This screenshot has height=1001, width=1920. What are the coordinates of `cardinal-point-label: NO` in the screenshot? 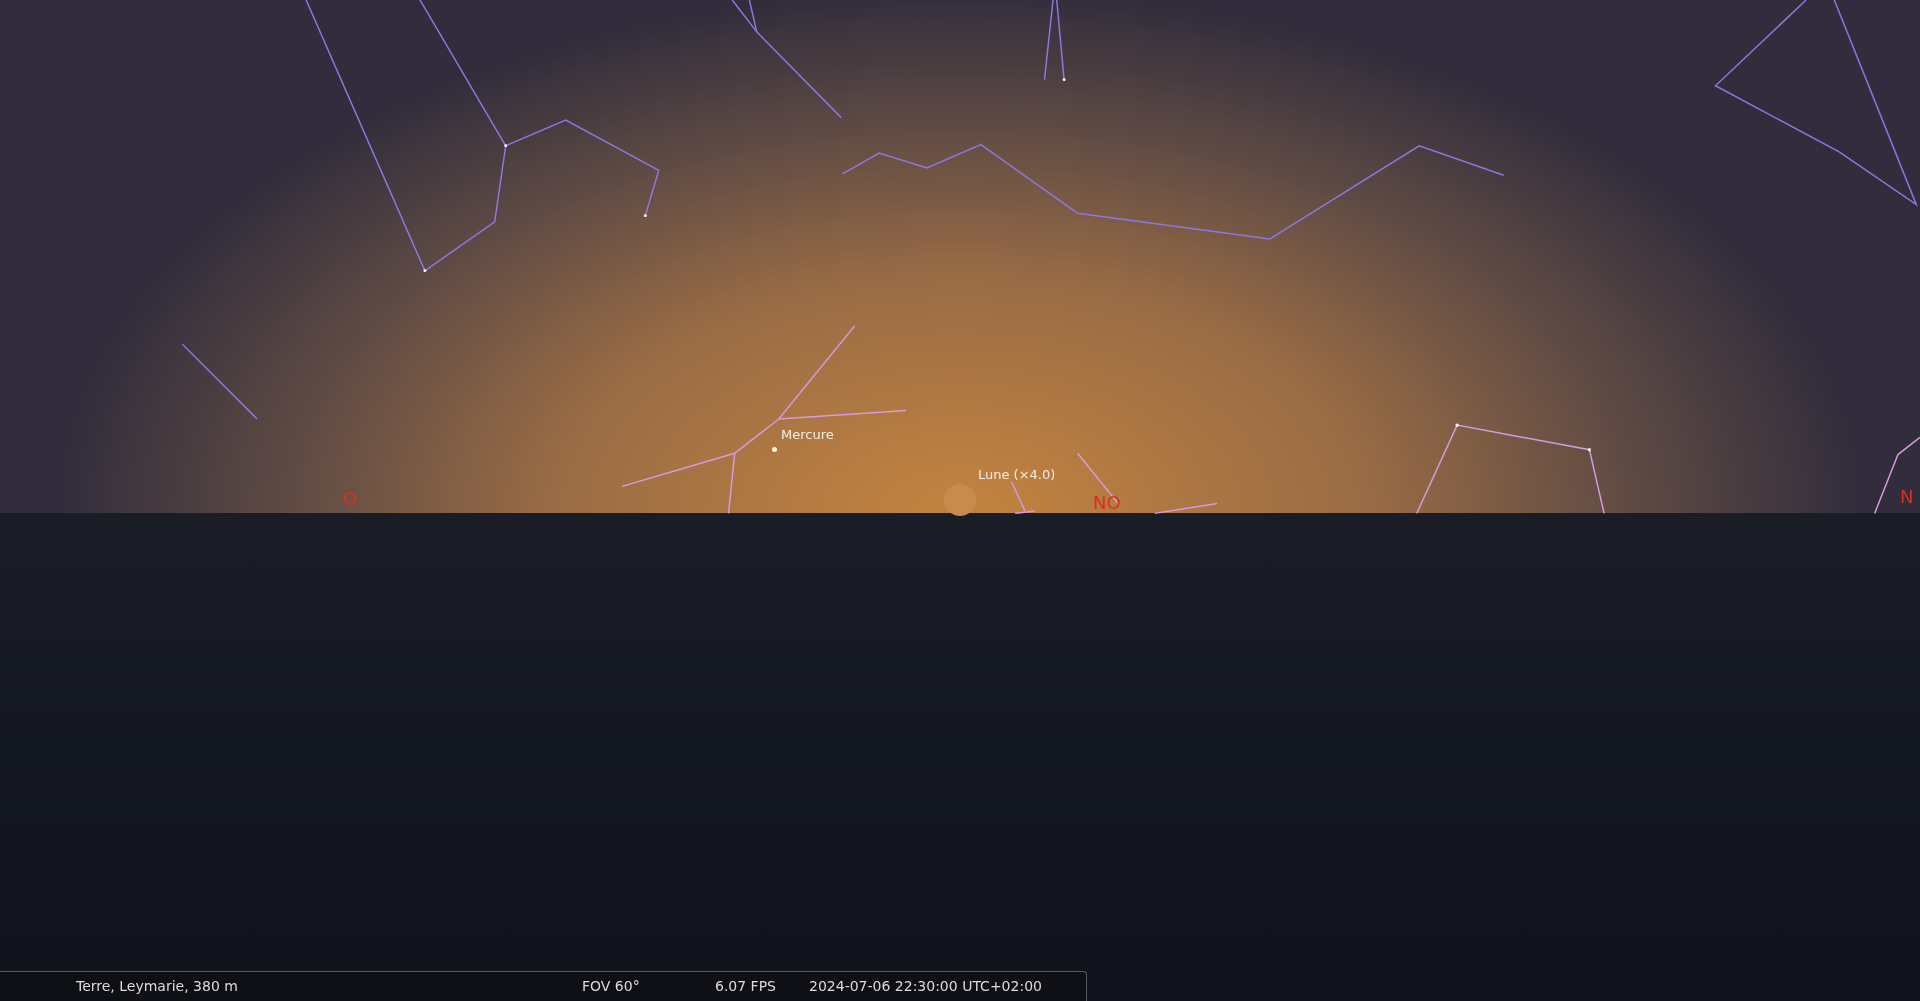 It's located at (1107, 503).